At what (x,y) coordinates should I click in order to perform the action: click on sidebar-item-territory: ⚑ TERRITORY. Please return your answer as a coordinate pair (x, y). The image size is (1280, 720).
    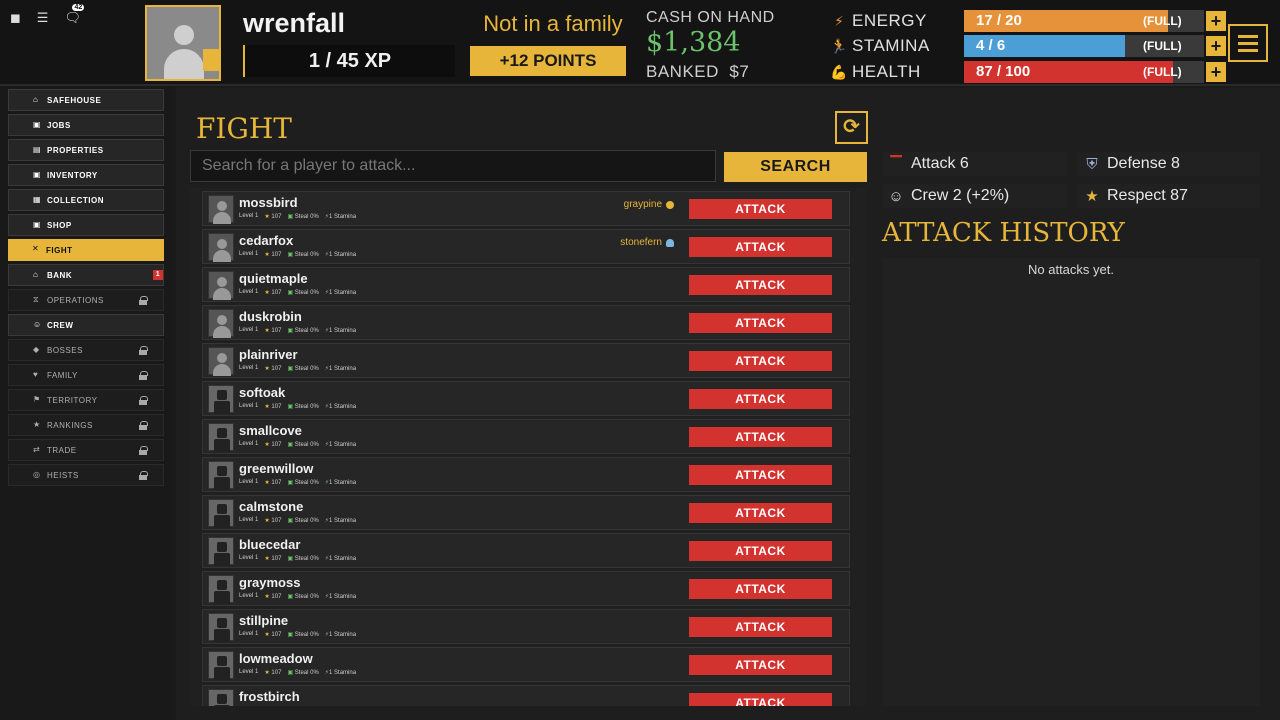
    Looking at the image, I should click on (86, 400).